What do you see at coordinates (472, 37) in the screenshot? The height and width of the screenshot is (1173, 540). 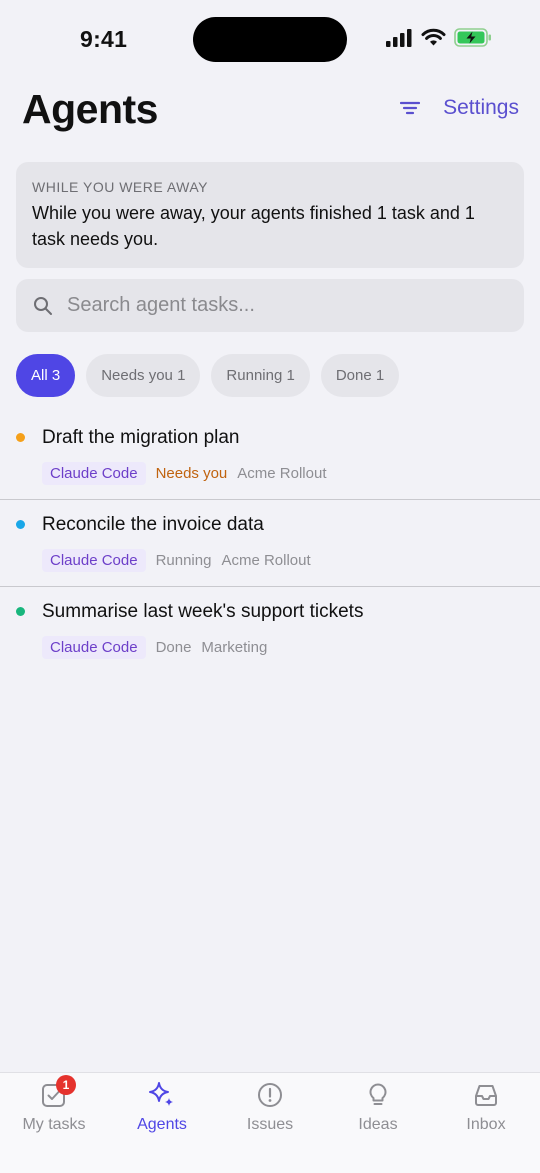 I see `battery-charging-icon` at bounding box center [472, 37].